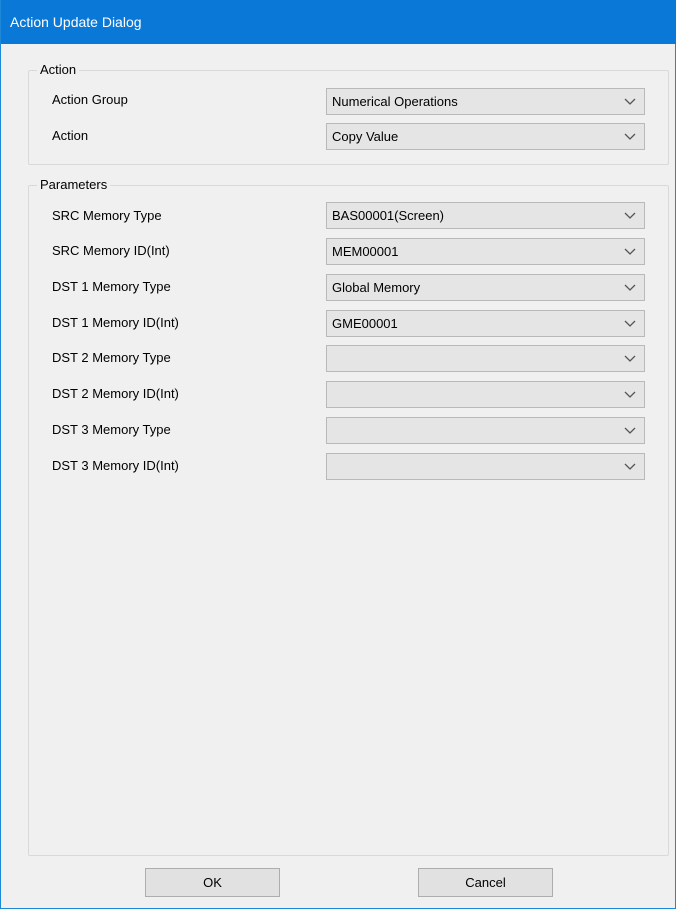  What do you see at coordinates (115, 465) in the screenshot?
I see `dst3-memory-id-label: DST 3 Memory ID(Int)` at bounding box center [115, 465].